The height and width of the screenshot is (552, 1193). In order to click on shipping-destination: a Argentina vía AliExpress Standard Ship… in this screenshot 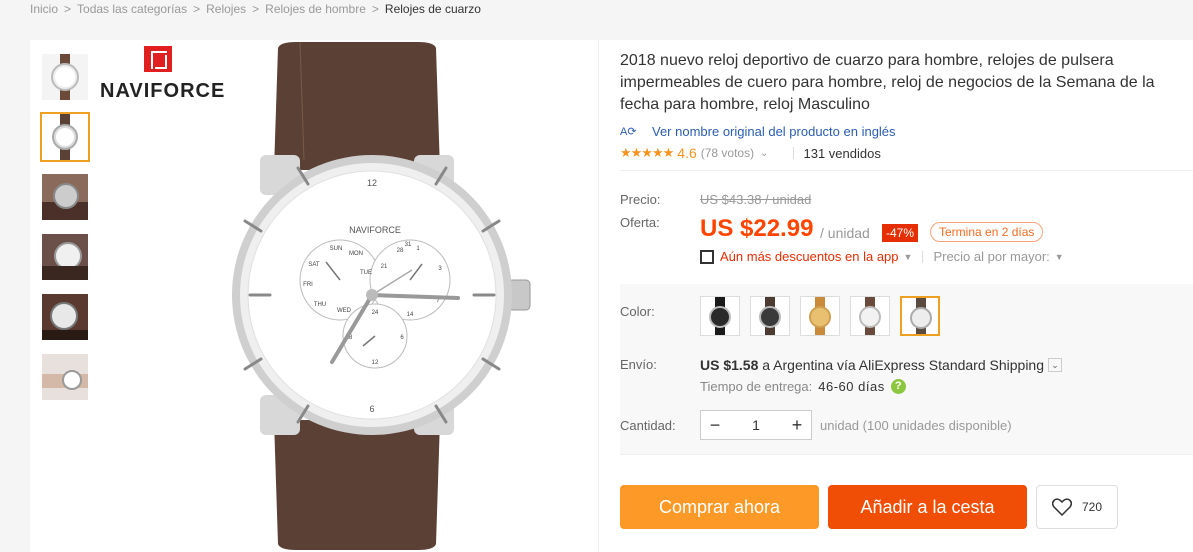, I will do `click(903, 365)`.